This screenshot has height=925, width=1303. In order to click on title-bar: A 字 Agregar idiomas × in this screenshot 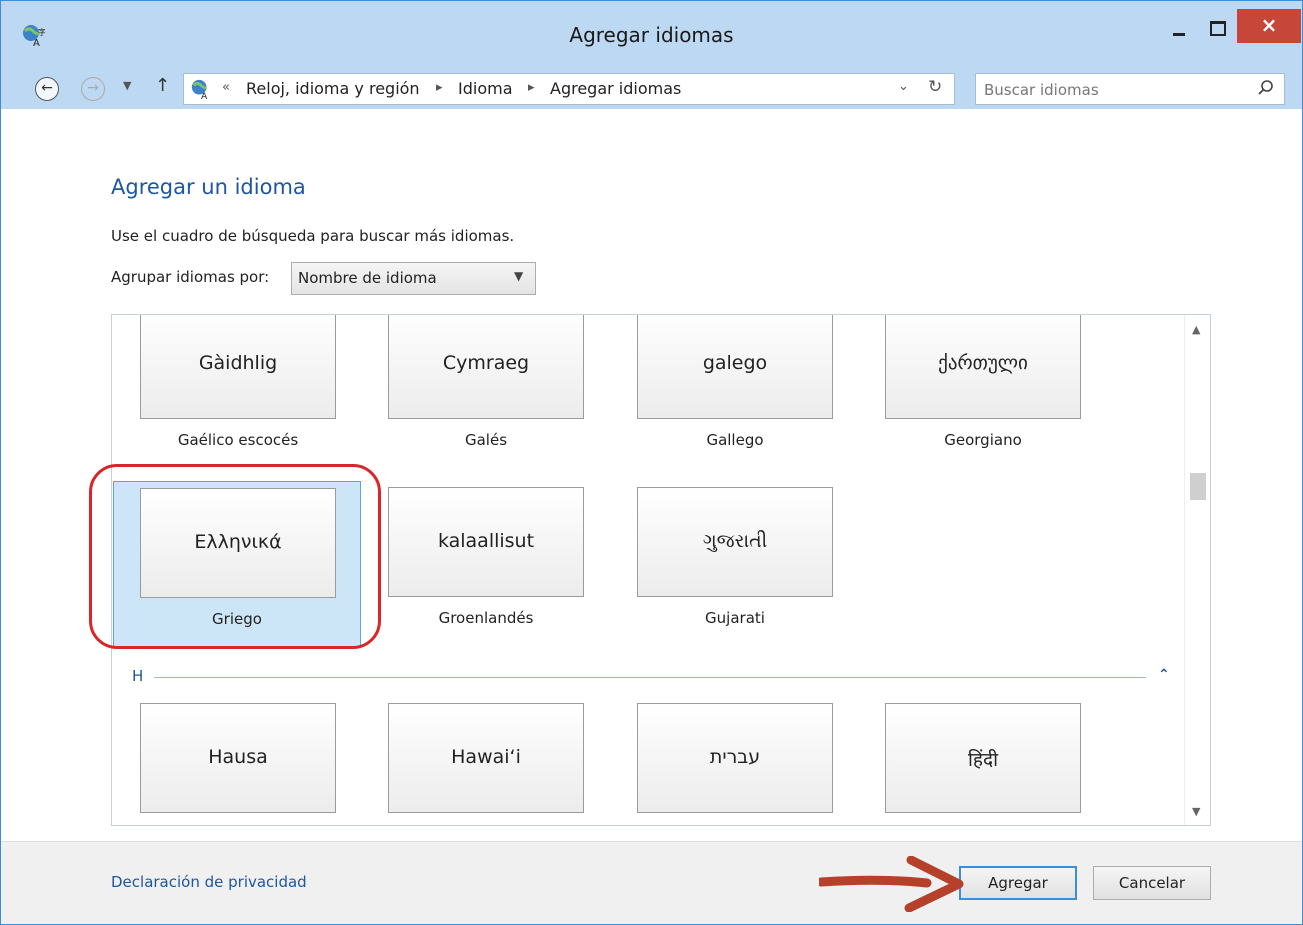, I will do `click(651, 36)`.